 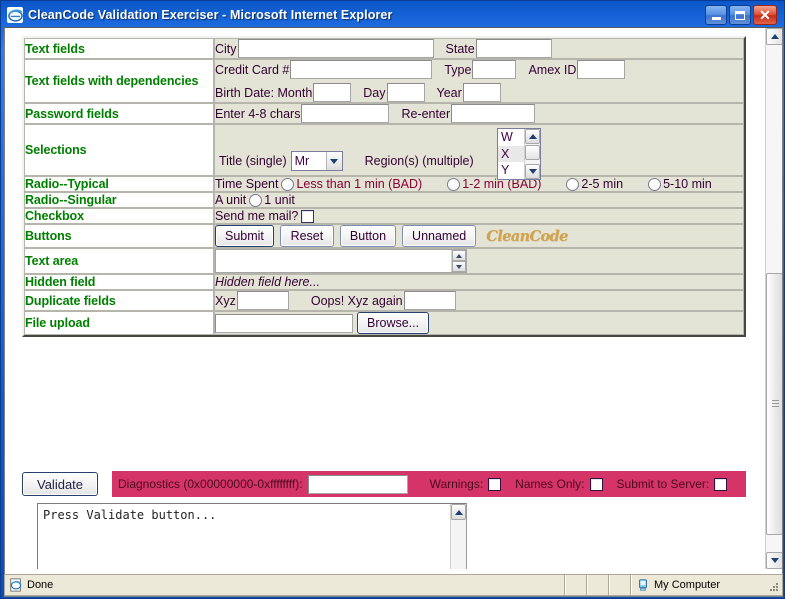 What do you see at coordinates (479, 261) in the screenshot?
I see `row-fields` at bounding box center [479, 261].